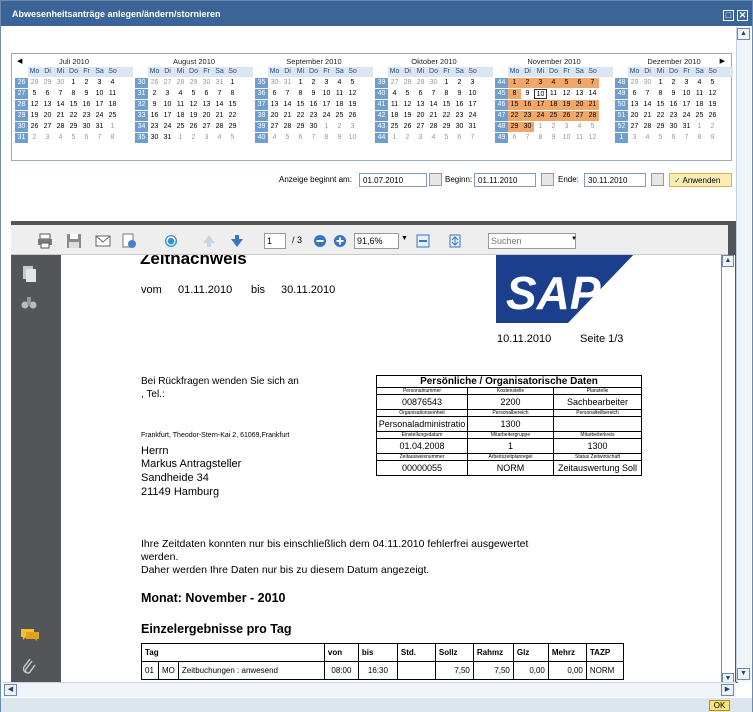 The image size is (753, 712). What do you see at coordinates (10, 690) in the screenshot?
I see `scroll-left-button: ◀` at bounding box center [10, 690].